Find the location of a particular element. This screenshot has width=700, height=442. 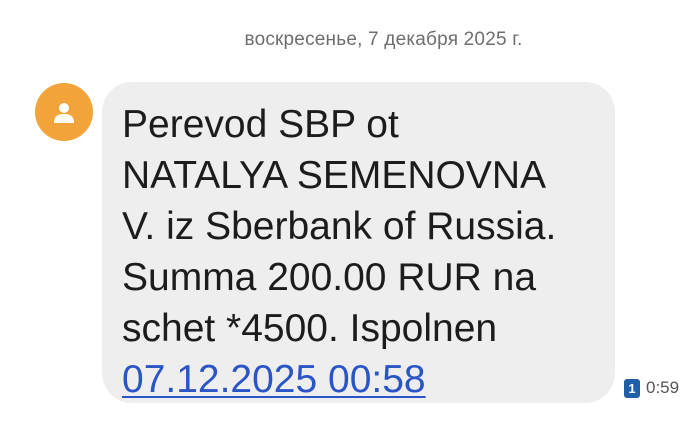

message-line: Summa 200.00 RUR na is located at coordinates (329, 277).